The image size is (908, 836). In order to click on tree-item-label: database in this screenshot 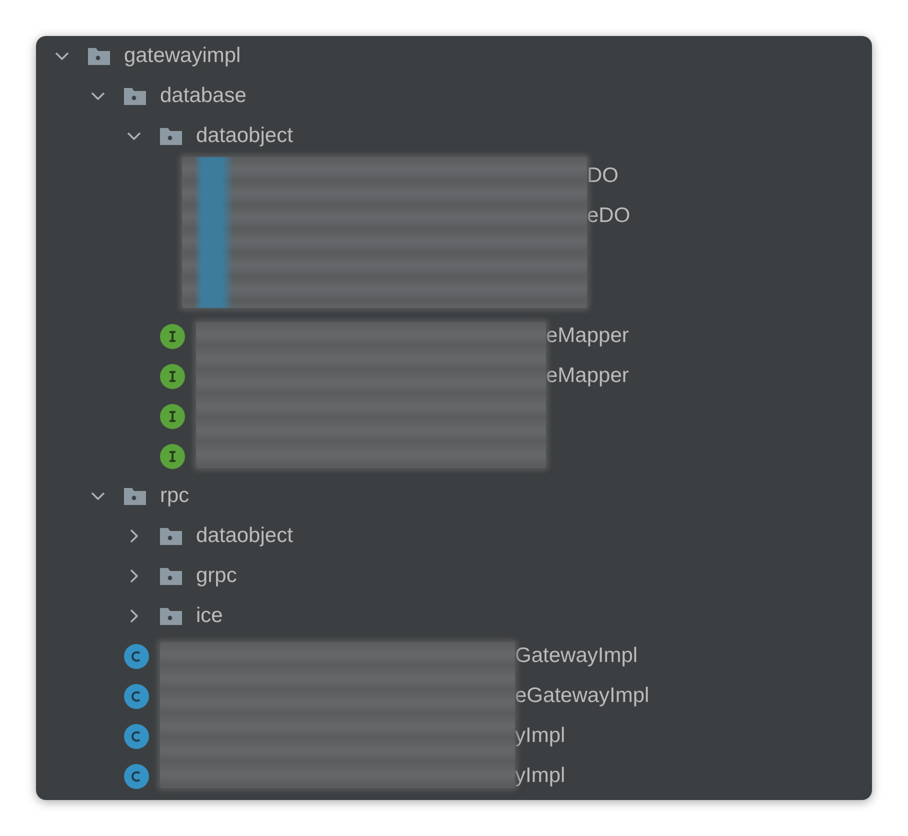, I will do `click(203, 96)`.